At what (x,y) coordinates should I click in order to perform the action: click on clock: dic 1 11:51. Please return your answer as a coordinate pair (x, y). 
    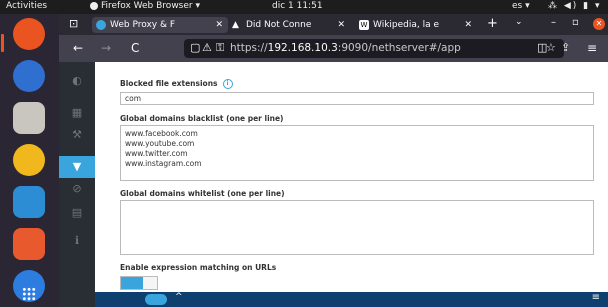
    Looking at the image, I should click on (297, 6).